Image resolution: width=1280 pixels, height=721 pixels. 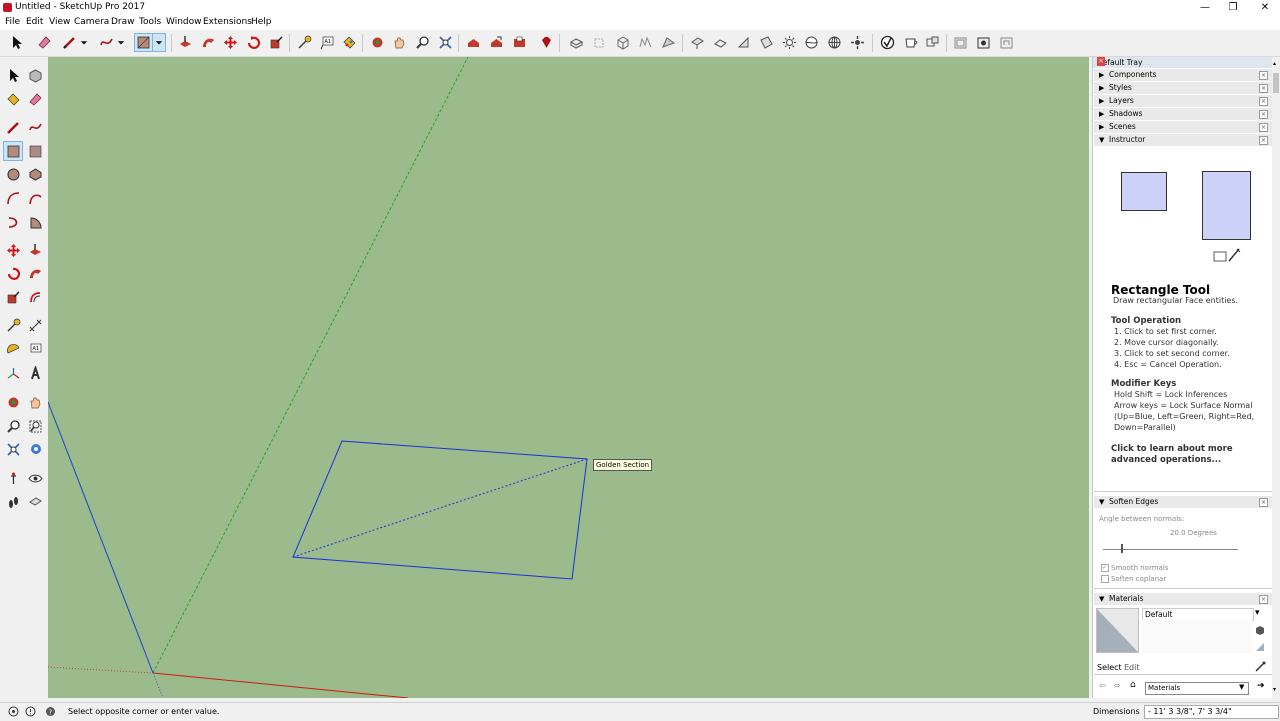 What do you see at coordinates (1183, 140) in the screenshot?
I see `panel-instructor: ▼ Instructor ×` at bounding box center [1183, 140].